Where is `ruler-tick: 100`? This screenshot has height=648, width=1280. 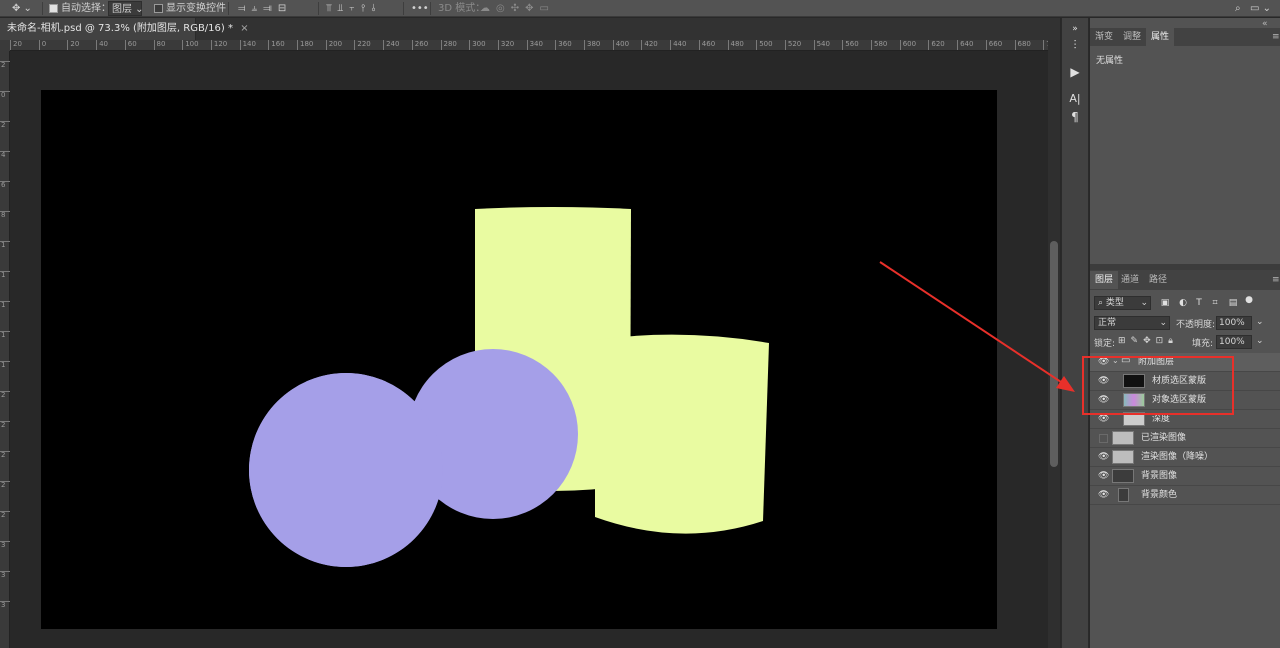 ruler-tick: 100 is located at coordinates (190, 45).